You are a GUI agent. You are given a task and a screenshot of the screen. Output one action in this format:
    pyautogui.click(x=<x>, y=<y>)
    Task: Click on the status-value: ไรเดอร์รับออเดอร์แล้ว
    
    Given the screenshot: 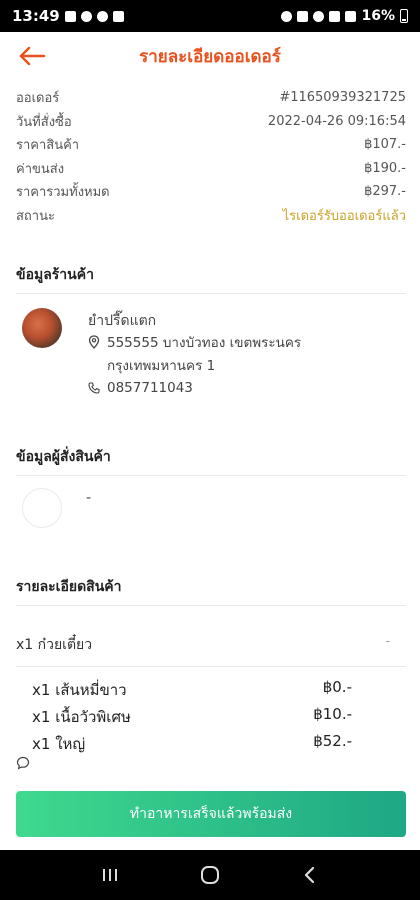 What is the action you would take?
    pyautogui.click(x=344, y=216)
    